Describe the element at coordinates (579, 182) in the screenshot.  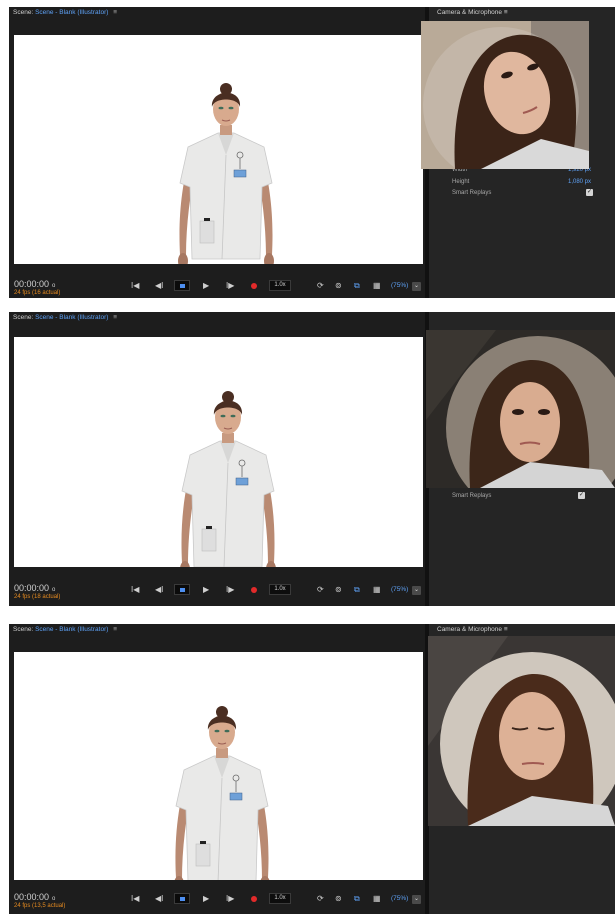
I see `height-value: 1,080 px` at that location.